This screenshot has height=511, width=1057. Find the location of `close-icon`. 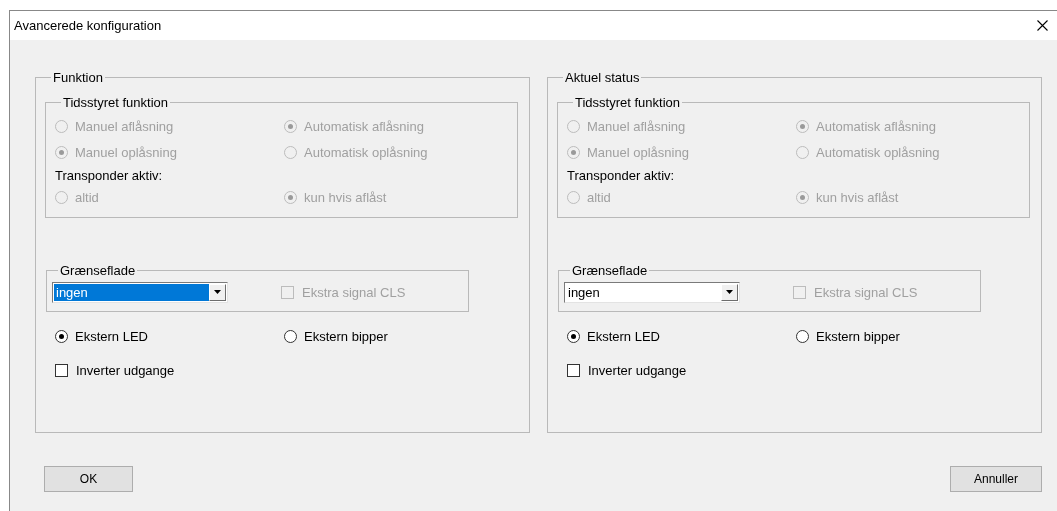

close-icon is located at coordinates (1042, 25).